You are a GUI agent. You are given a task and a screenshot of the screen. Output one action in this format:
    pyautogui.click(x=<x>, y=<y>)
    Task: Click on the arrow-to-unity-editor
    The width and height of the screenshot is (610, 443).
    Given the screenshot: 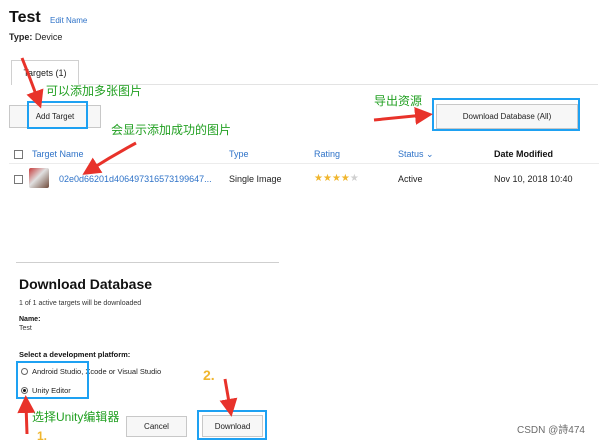 What is the action you would take?
    pyautogui.click(x=26, y=415)
    